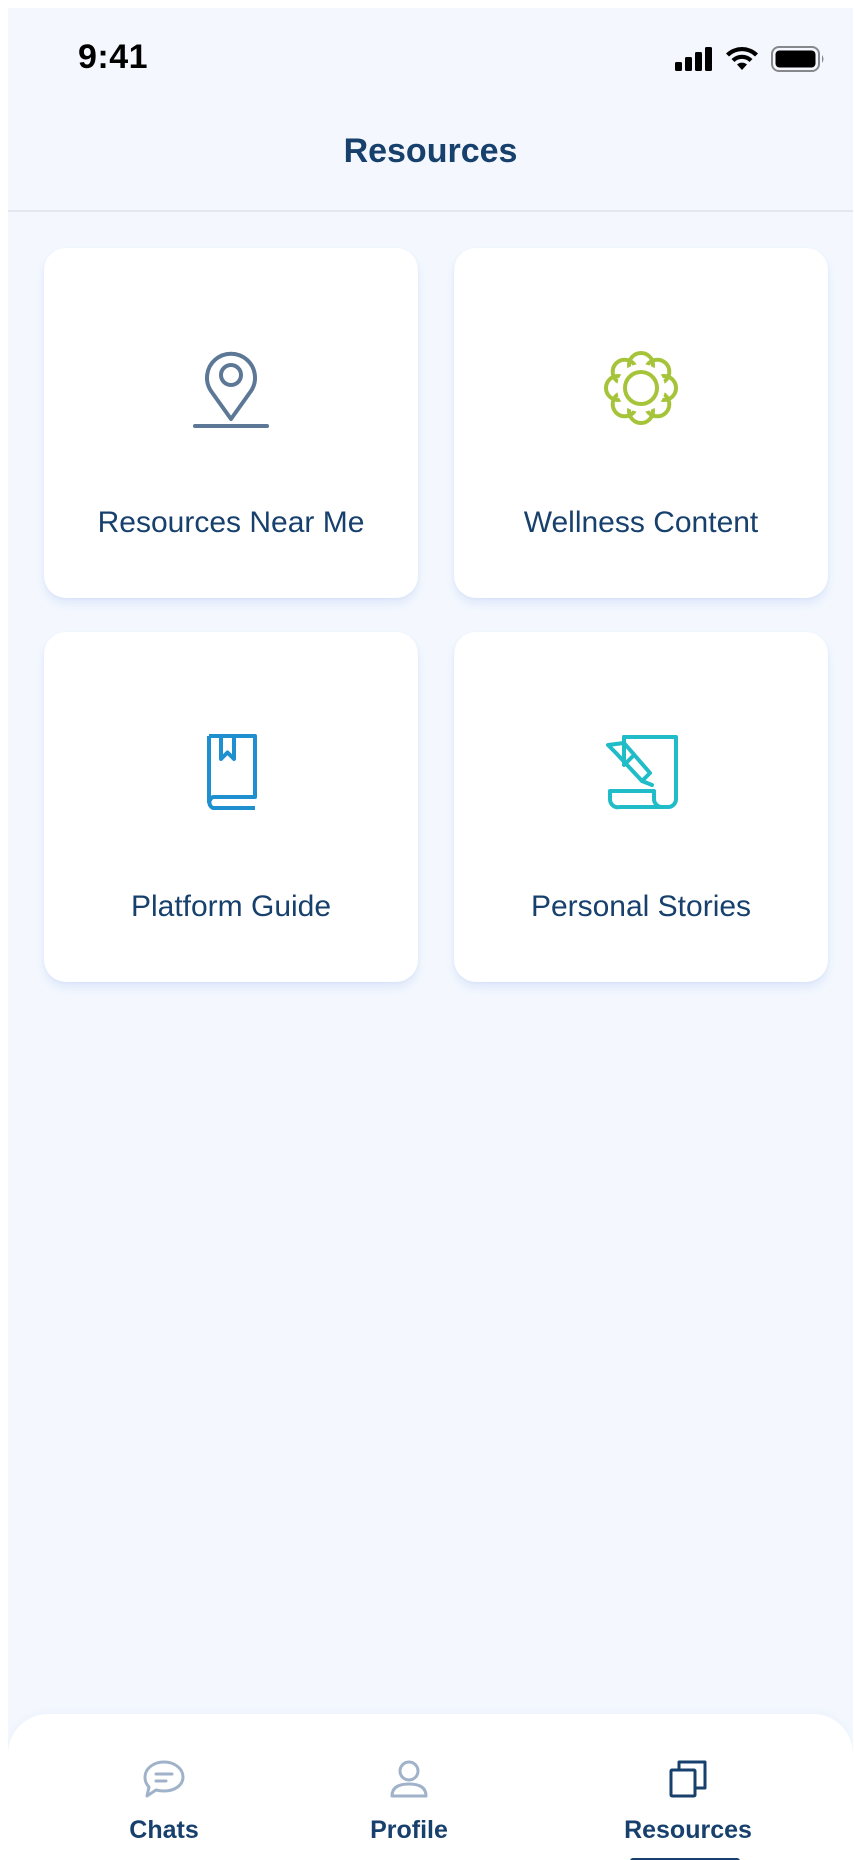  I want to click on header: Resources, so click(430, 160).